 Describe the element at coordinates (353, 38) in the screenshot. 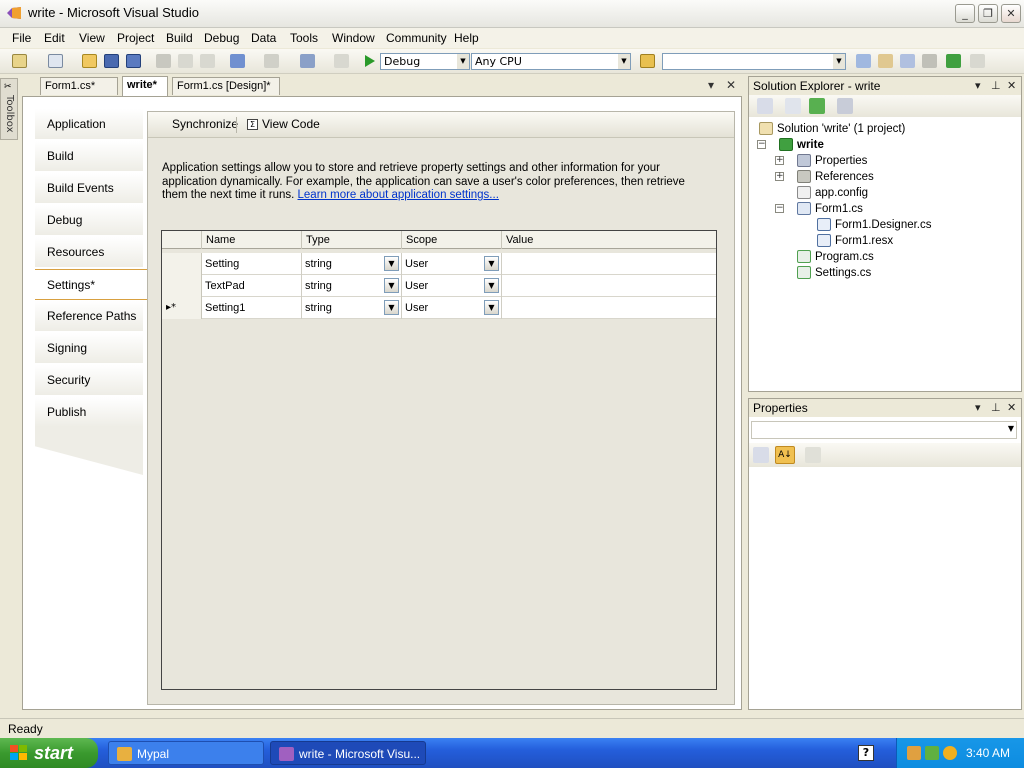

I see `menu-window: Window` at that location.